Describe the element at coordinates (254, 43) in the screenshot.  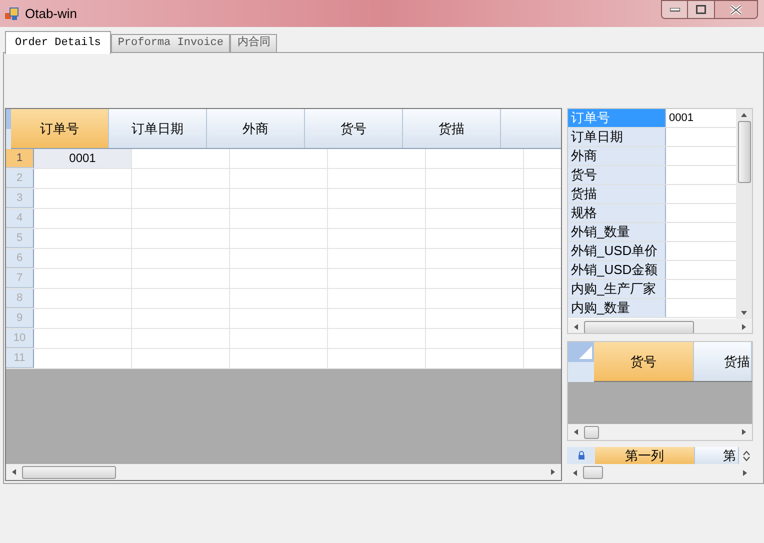
I see `tab: 内合同` at that location.